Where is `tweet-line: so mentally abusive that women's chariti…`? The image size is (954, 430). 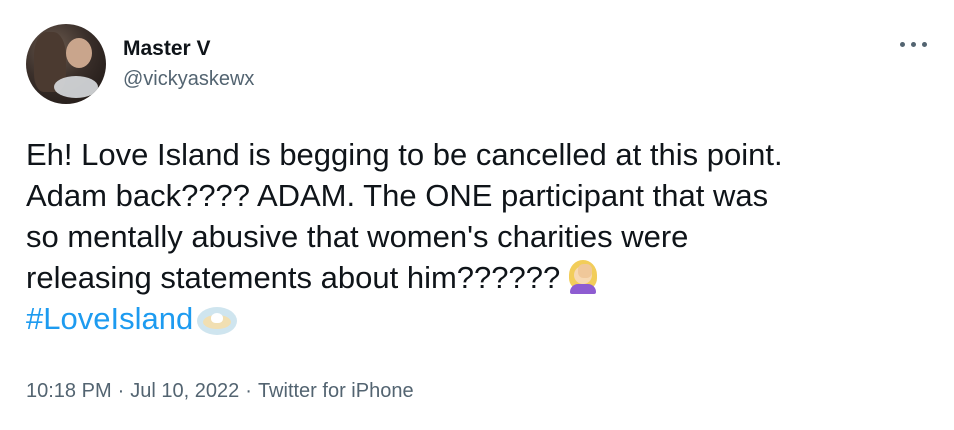
tweet-line: so mentally abusive that women's chariti… is located at coordinates (357, 236).